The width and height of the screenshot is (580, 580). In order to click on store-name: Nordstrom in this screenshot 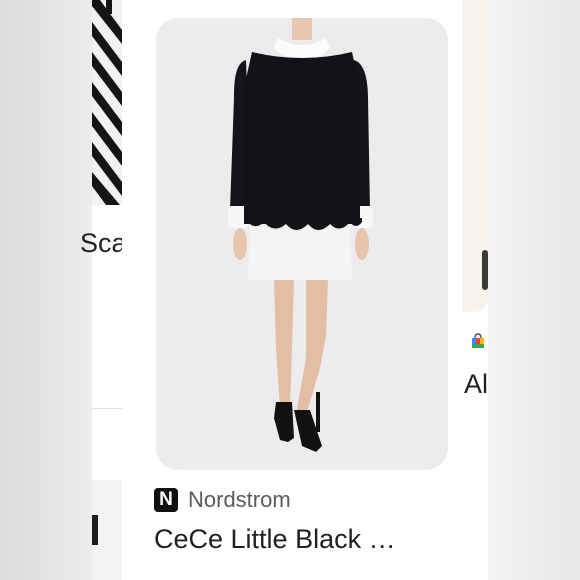, I will do `click(239, 500)`.